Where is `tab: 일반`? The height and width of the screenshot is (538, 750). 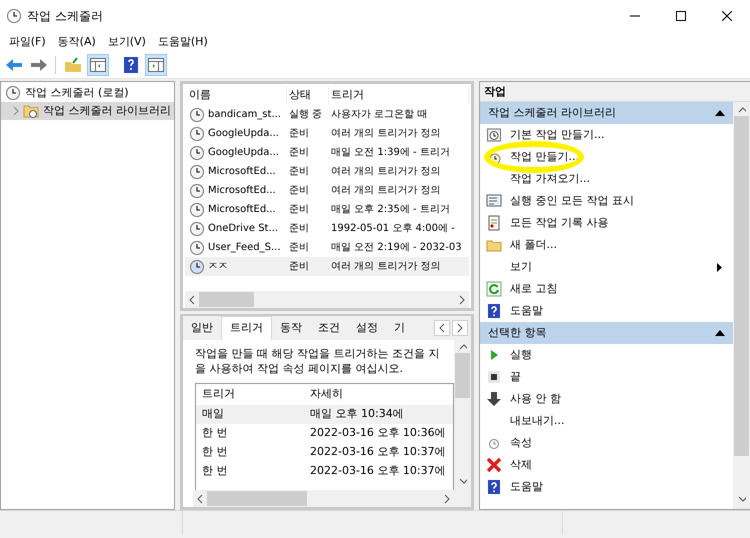
tab: 일반 is located at coordinates (202, 328).